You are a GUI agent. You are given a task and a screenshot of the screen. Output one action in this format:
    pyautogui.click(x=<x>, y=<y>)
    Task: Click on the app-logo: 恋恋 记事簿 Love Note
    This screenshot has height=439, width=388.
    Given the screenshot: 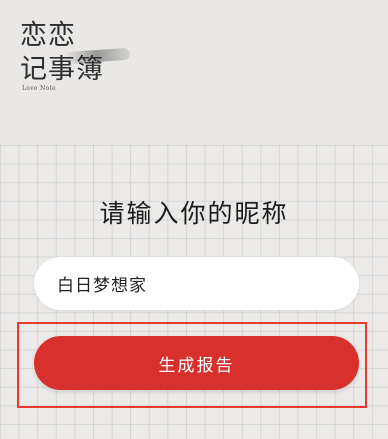 What is the action you would take?
    pyautogui.click(x=75, y=60)
    